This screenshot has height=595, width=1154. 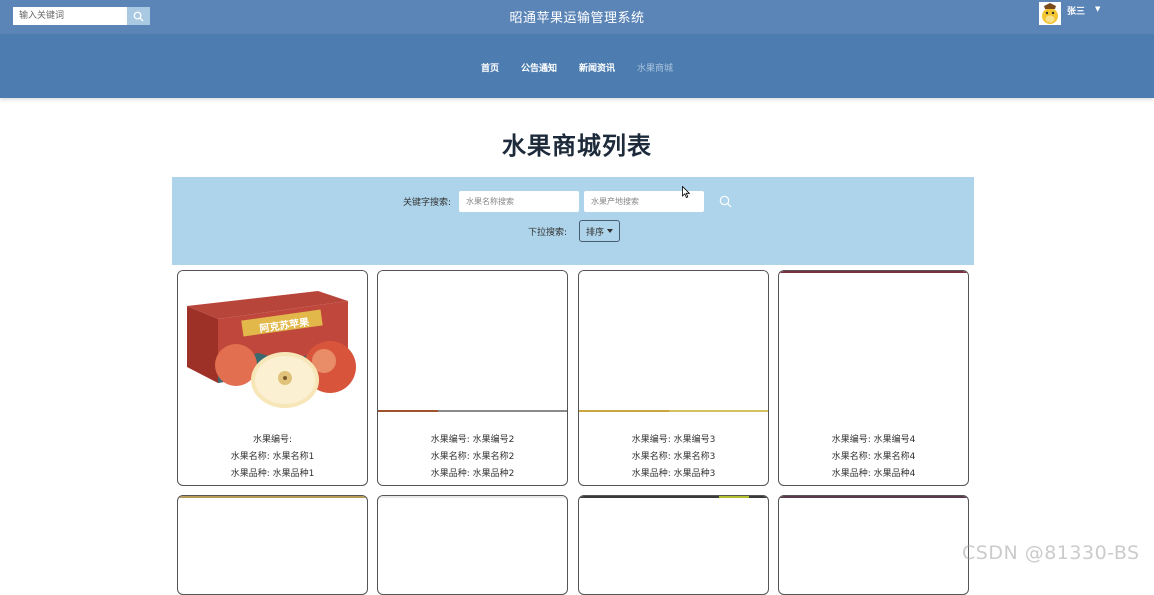 What do you see at coordinates (519, 201) in the screenshot?
I see `fruit-name-search-input` at bounding box center [519, 201].